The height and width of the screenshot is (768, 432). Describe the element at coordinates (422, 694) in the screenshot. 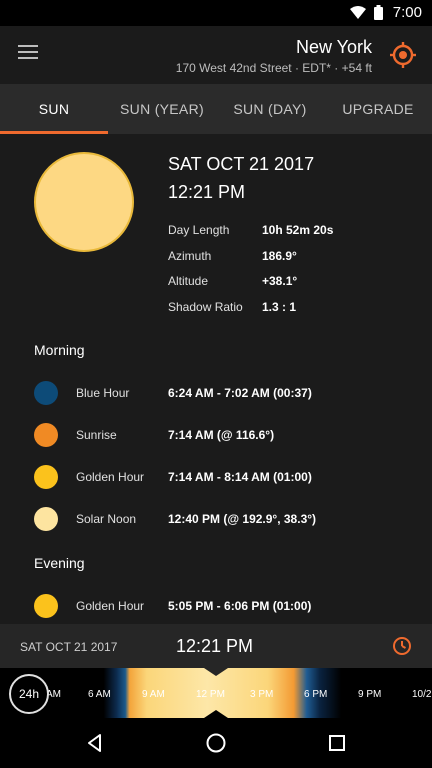

I see `timeline-tick-label: 10/2` at that location.